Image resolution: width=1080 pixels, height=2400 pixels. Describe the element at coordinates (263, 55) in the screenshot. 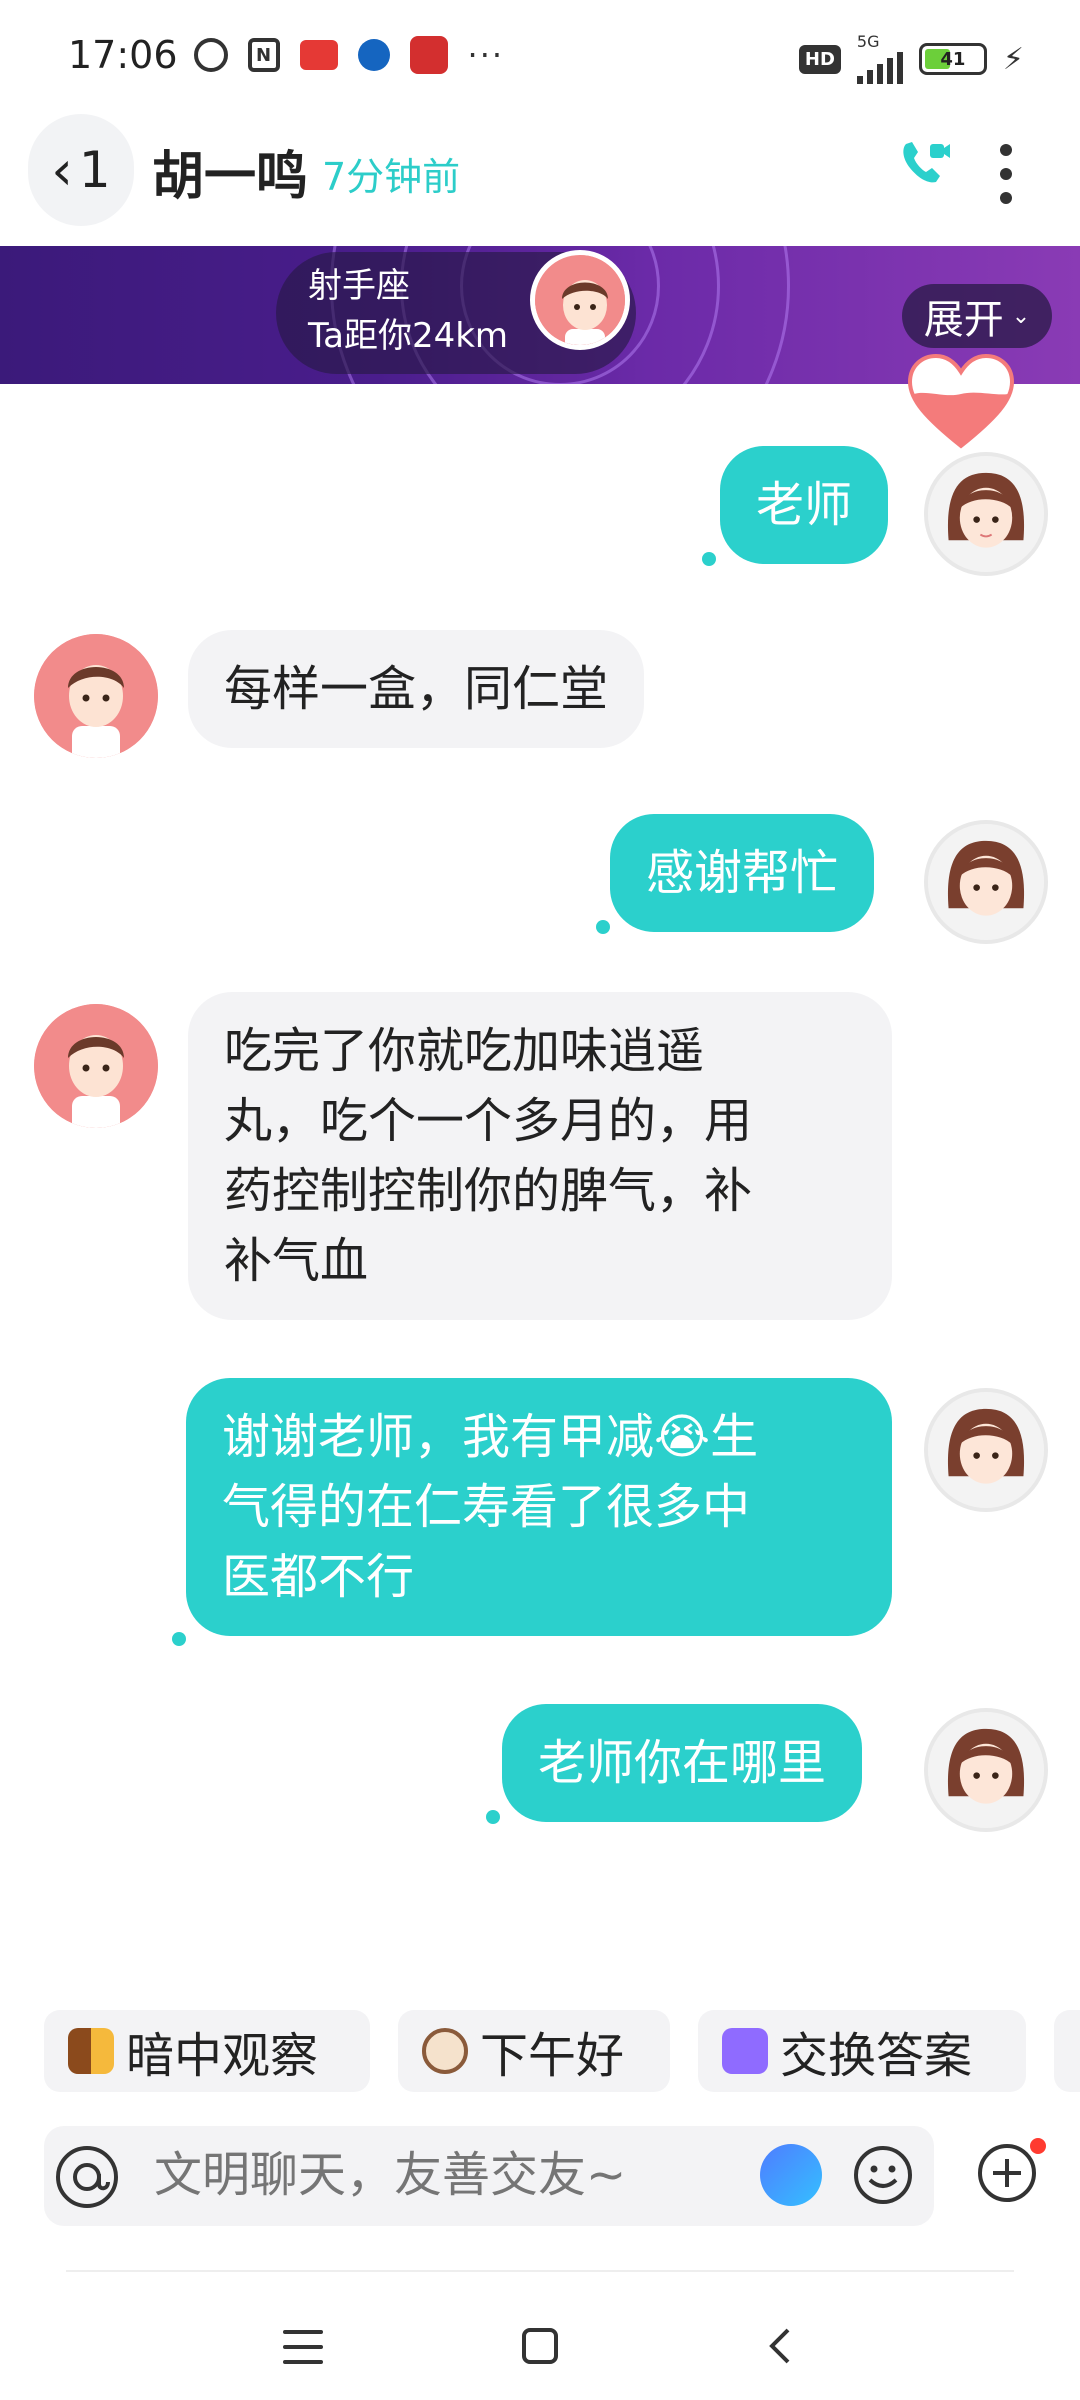

I see `nfc-icon: N` at that location.